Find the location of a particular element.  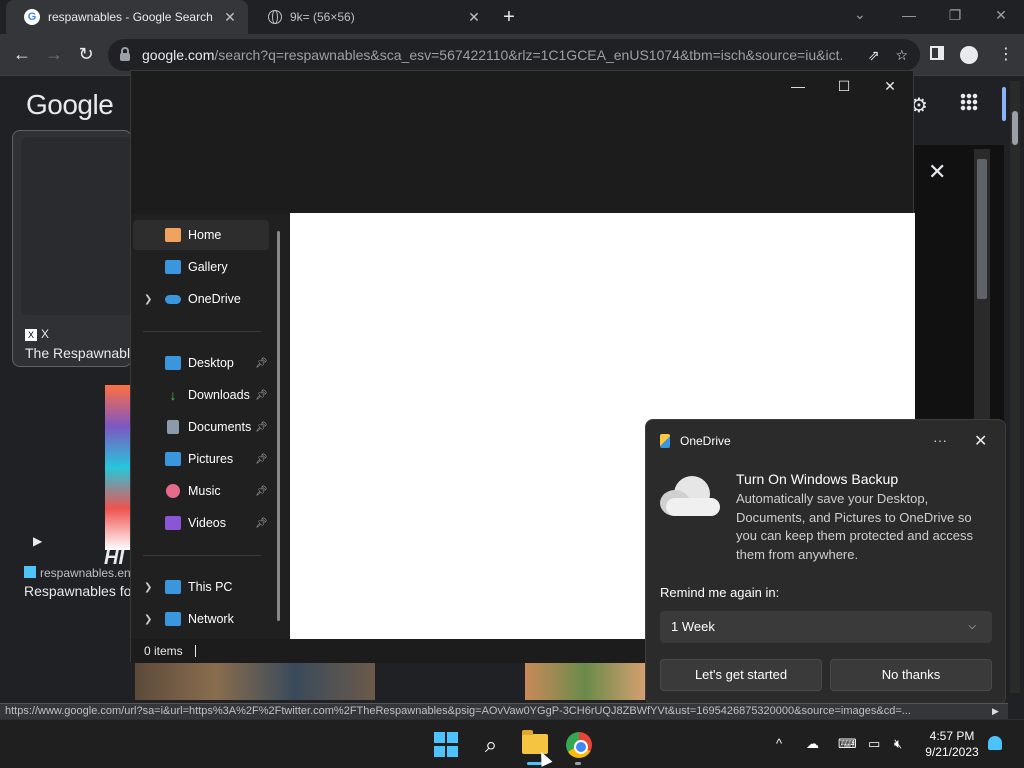

onedrive-icon is located at coordinates (173, 299).